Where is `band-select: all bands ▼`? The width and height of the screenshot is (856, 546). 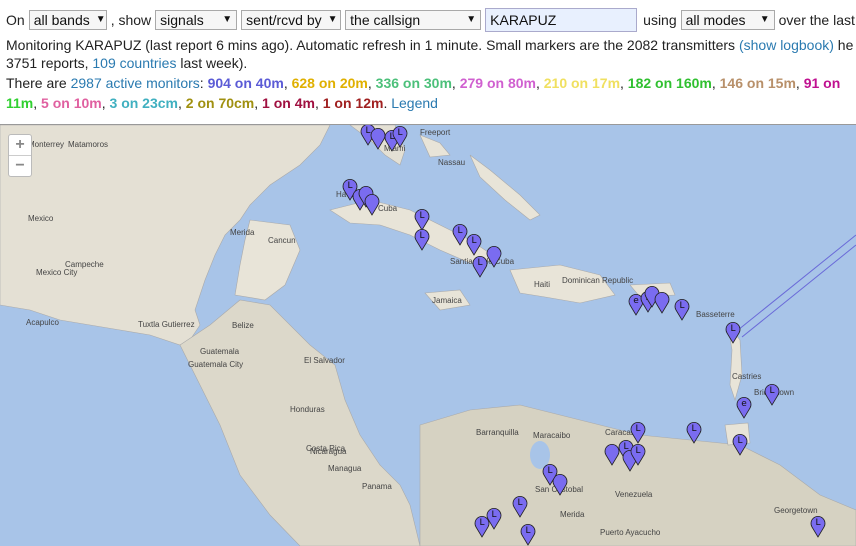
band-select: all bands ▼ is located at coordinates (67, 20).